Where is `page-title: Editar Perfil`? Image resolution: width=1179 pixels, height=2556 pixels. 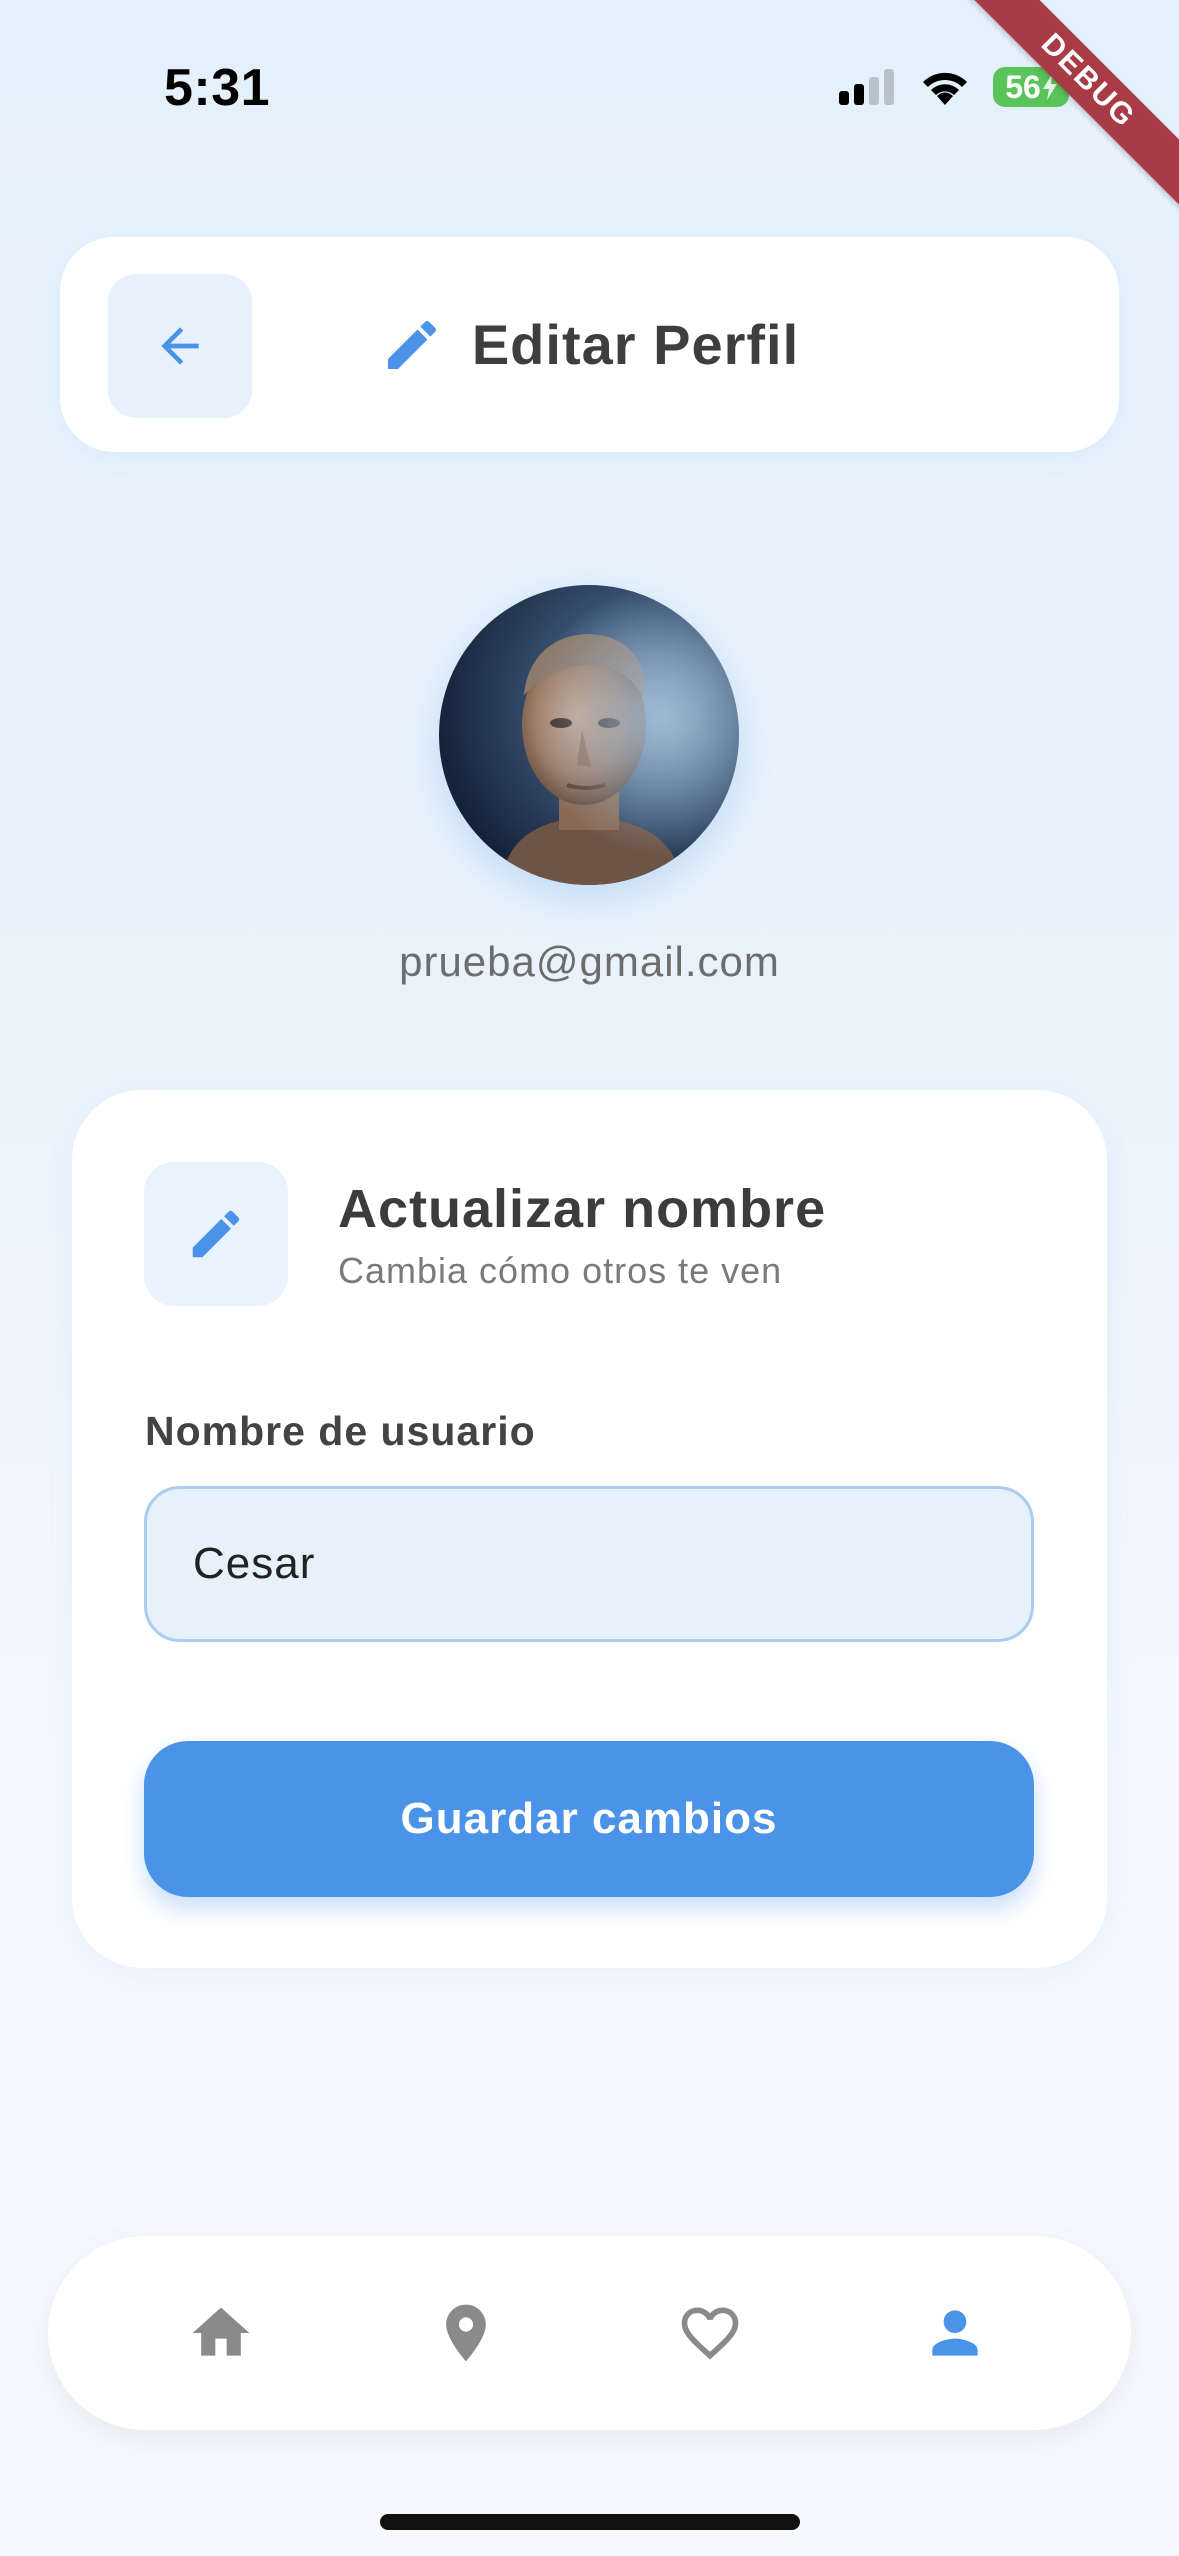
page-title: Editar Perfil is located at coordinates (635, 344).